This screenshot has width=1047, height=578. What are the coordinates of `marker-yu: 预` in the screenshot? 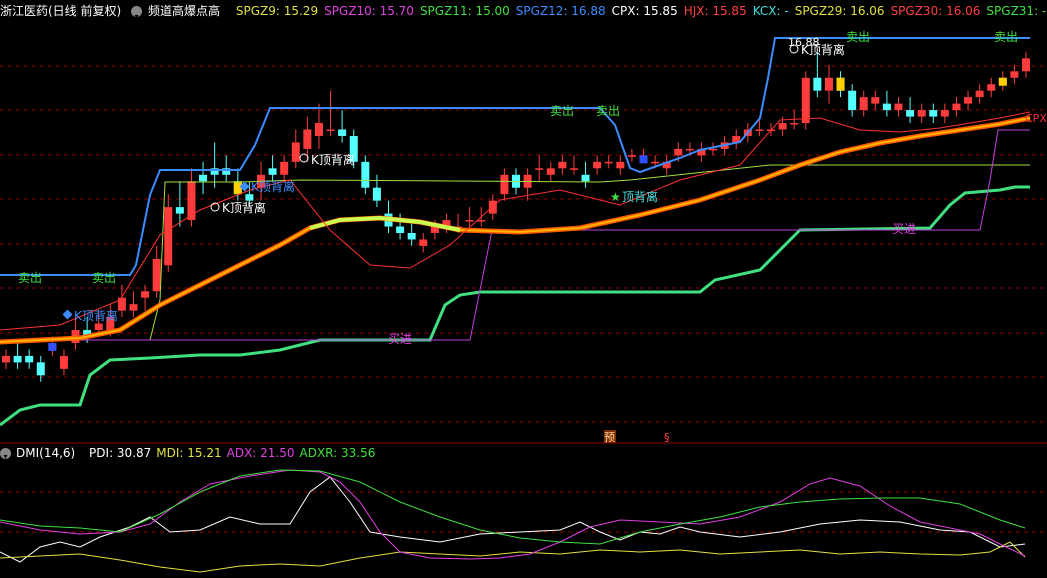 It's located at (609, 437).